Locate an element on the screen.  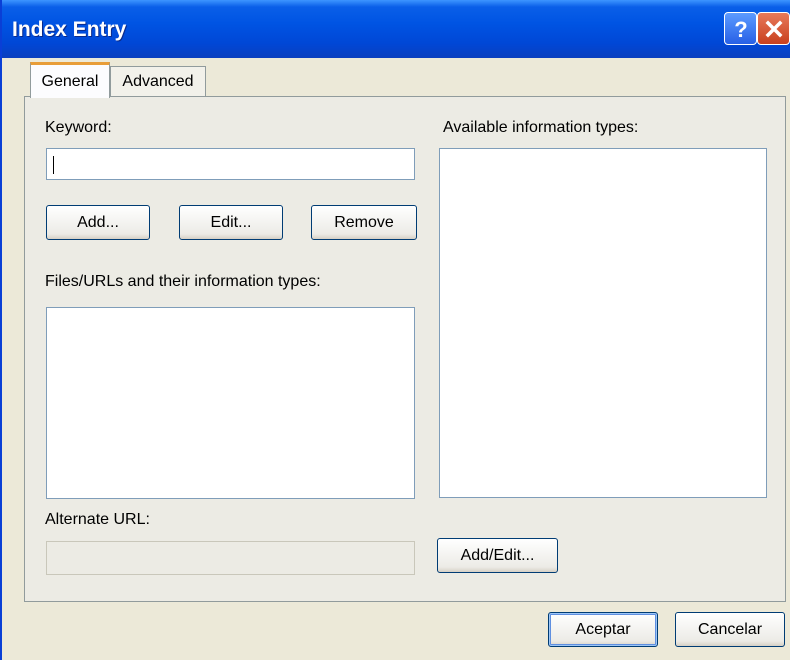
cancel-button: Cancelar is located at coordinates (730, 629).